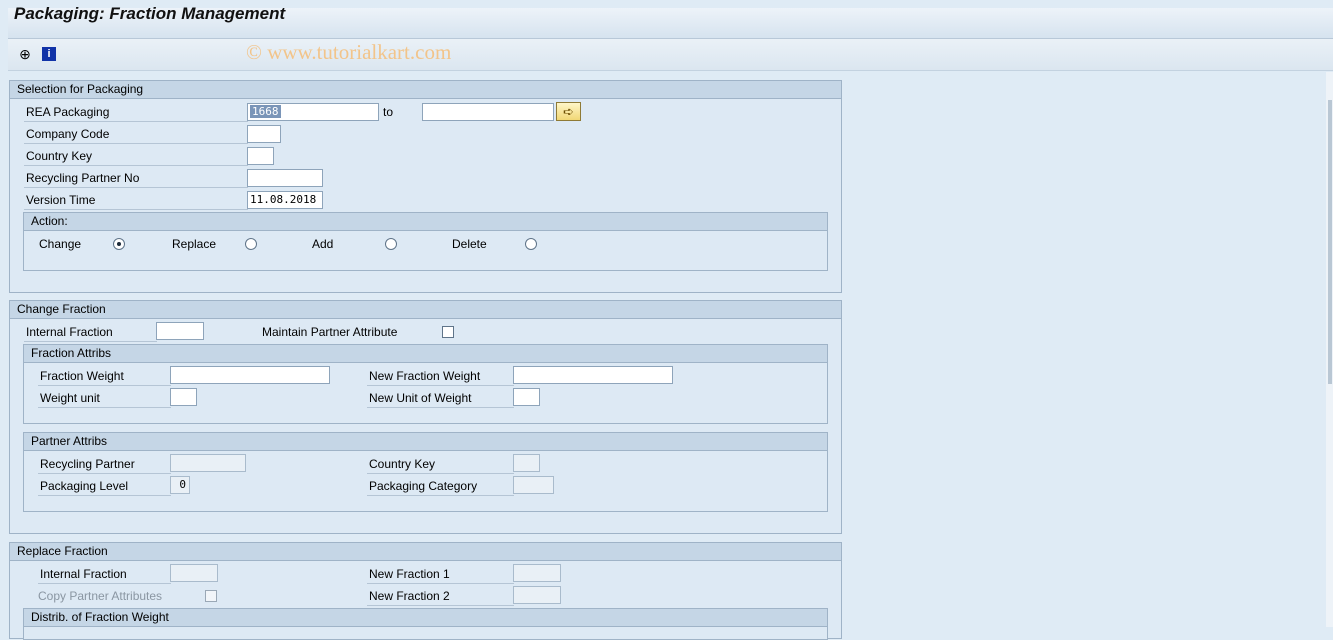  What do you see at coordinates (448, 332) in the screenshot?
I see `maintain-partner-checkbox` at bounding box center [448, 332].